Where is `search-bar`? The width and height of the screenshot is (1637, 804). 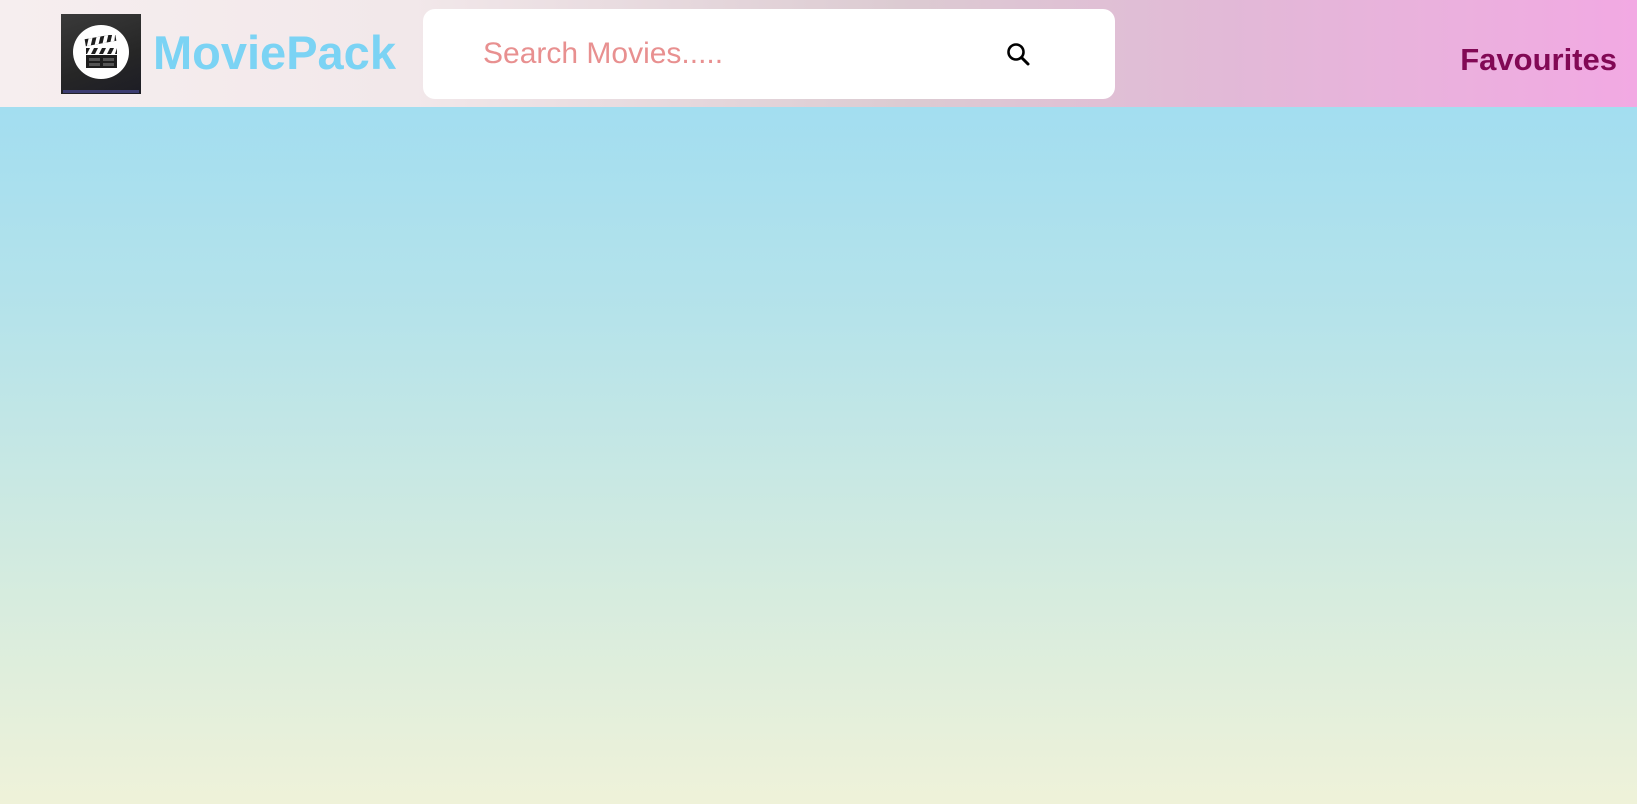 search-bar is located at coordinates (769, 54).